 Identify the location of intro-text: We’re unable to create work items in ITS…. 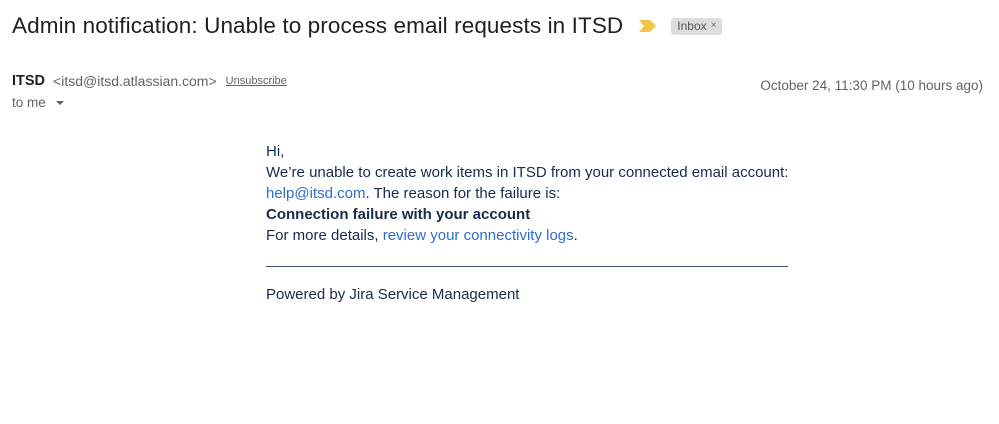
(527, 172).